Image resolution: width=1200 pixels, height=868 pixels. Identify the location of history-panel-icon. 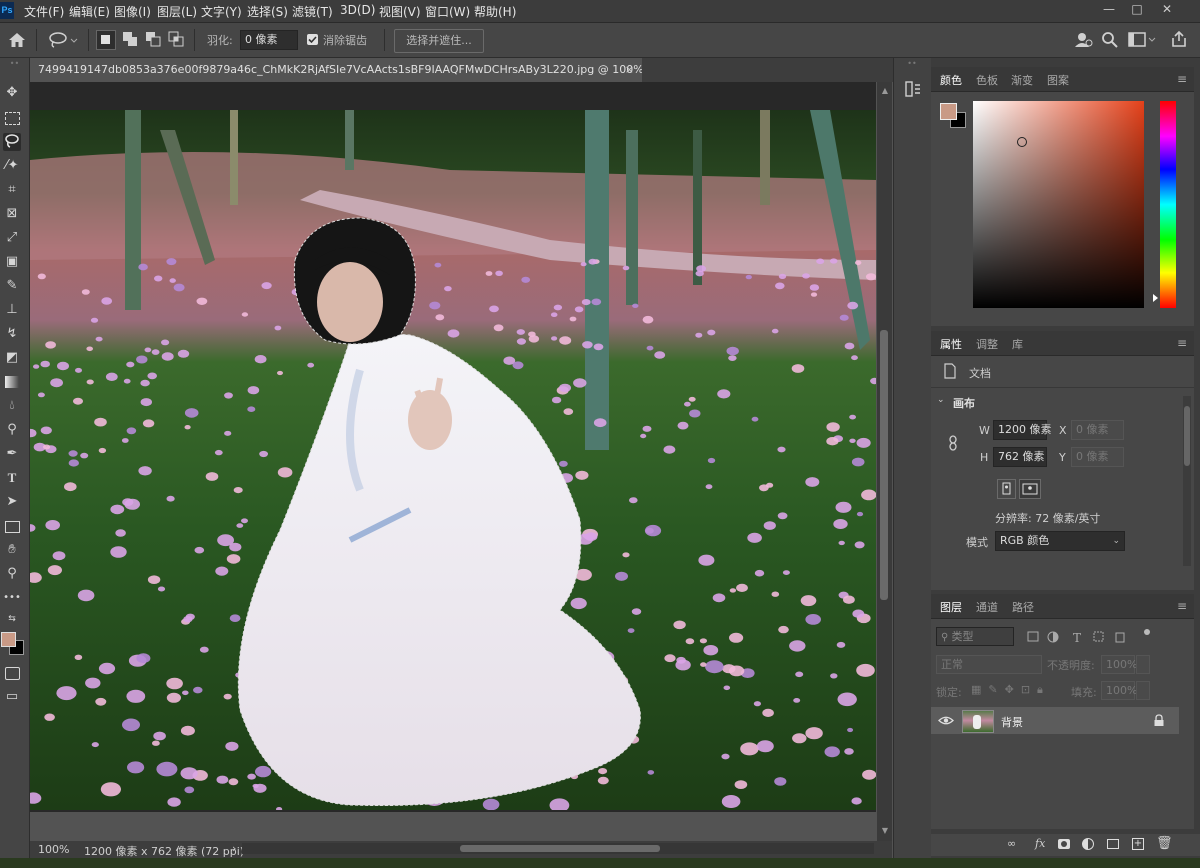
(913, 89).